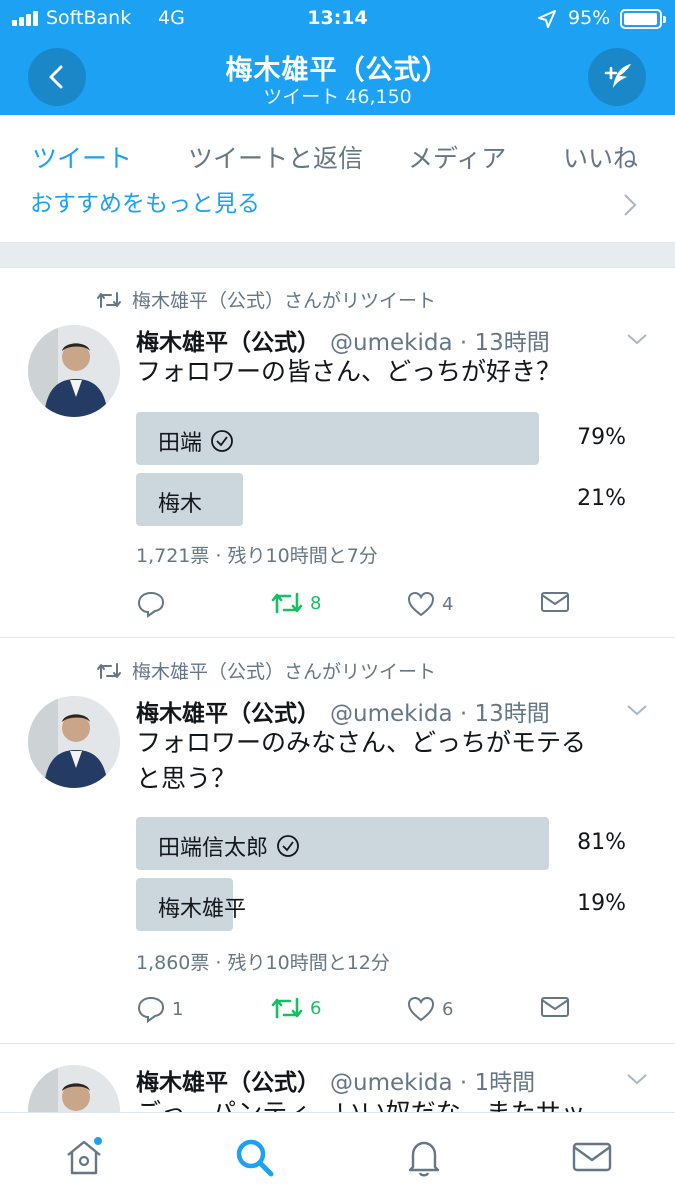  What do you see at coordinates (186, 778) in the screenshot?
I see `tweet-text-line: と思う？` at bounding box center [186, 778].